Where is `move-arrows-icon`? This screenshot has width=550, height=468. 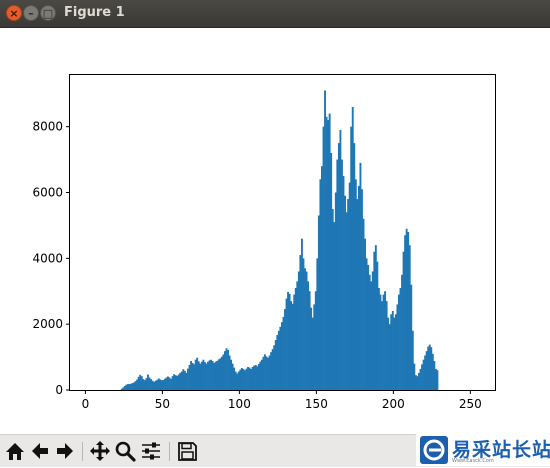 move-arrows-icon is located at coordinates (100, 451).